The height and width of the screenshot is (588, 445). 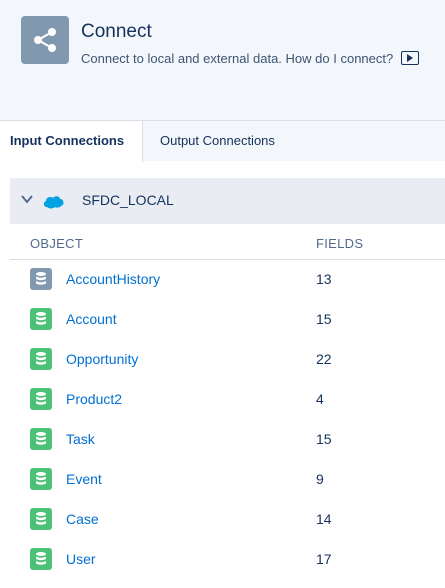 What do you see at coordinates (324, 359) in the screenshot?
I see `object-field-count: 22` at bounding box center [324, 359].